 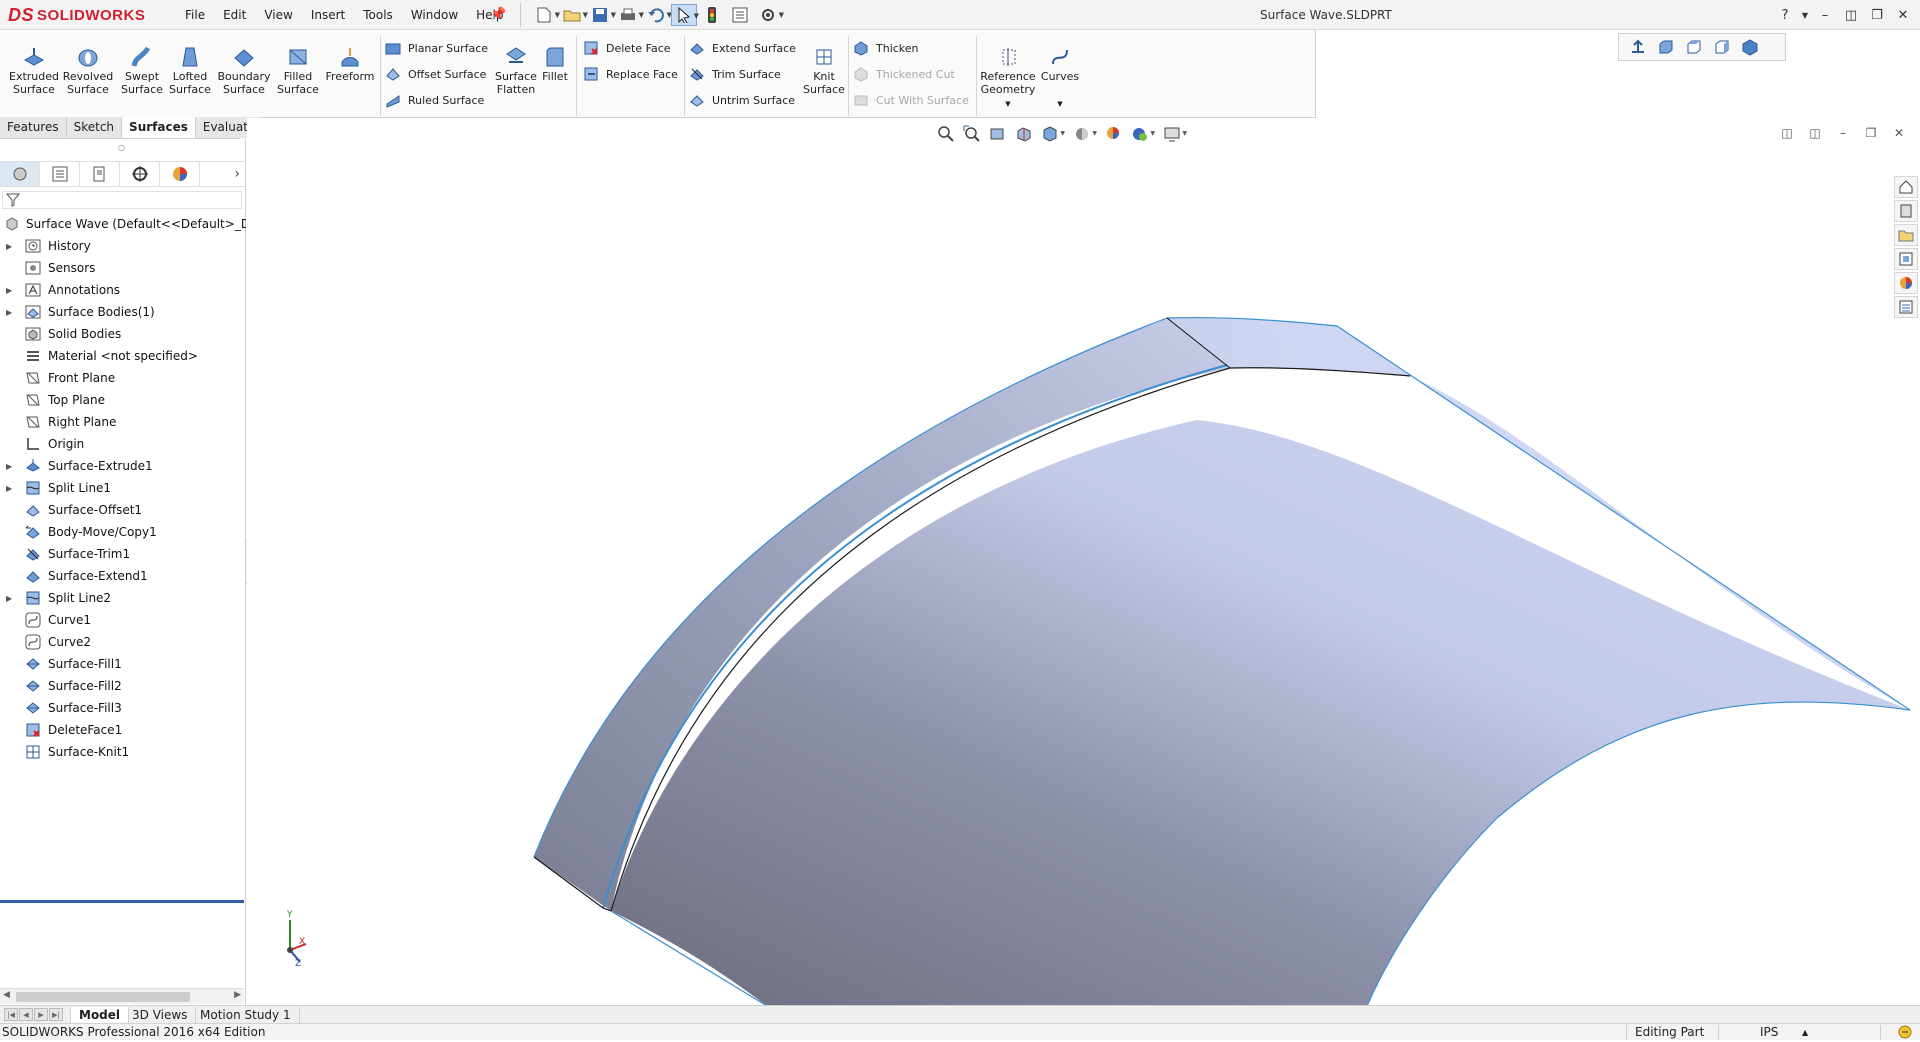 I want to click on menu-insert: Insert, so click(x=328, y=15).